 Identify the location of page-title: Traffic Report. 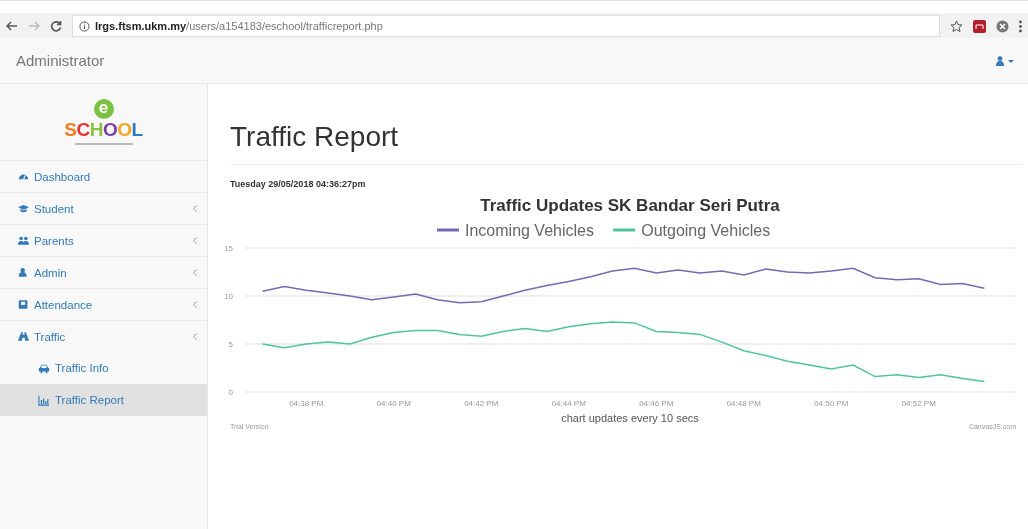
(626, 142).